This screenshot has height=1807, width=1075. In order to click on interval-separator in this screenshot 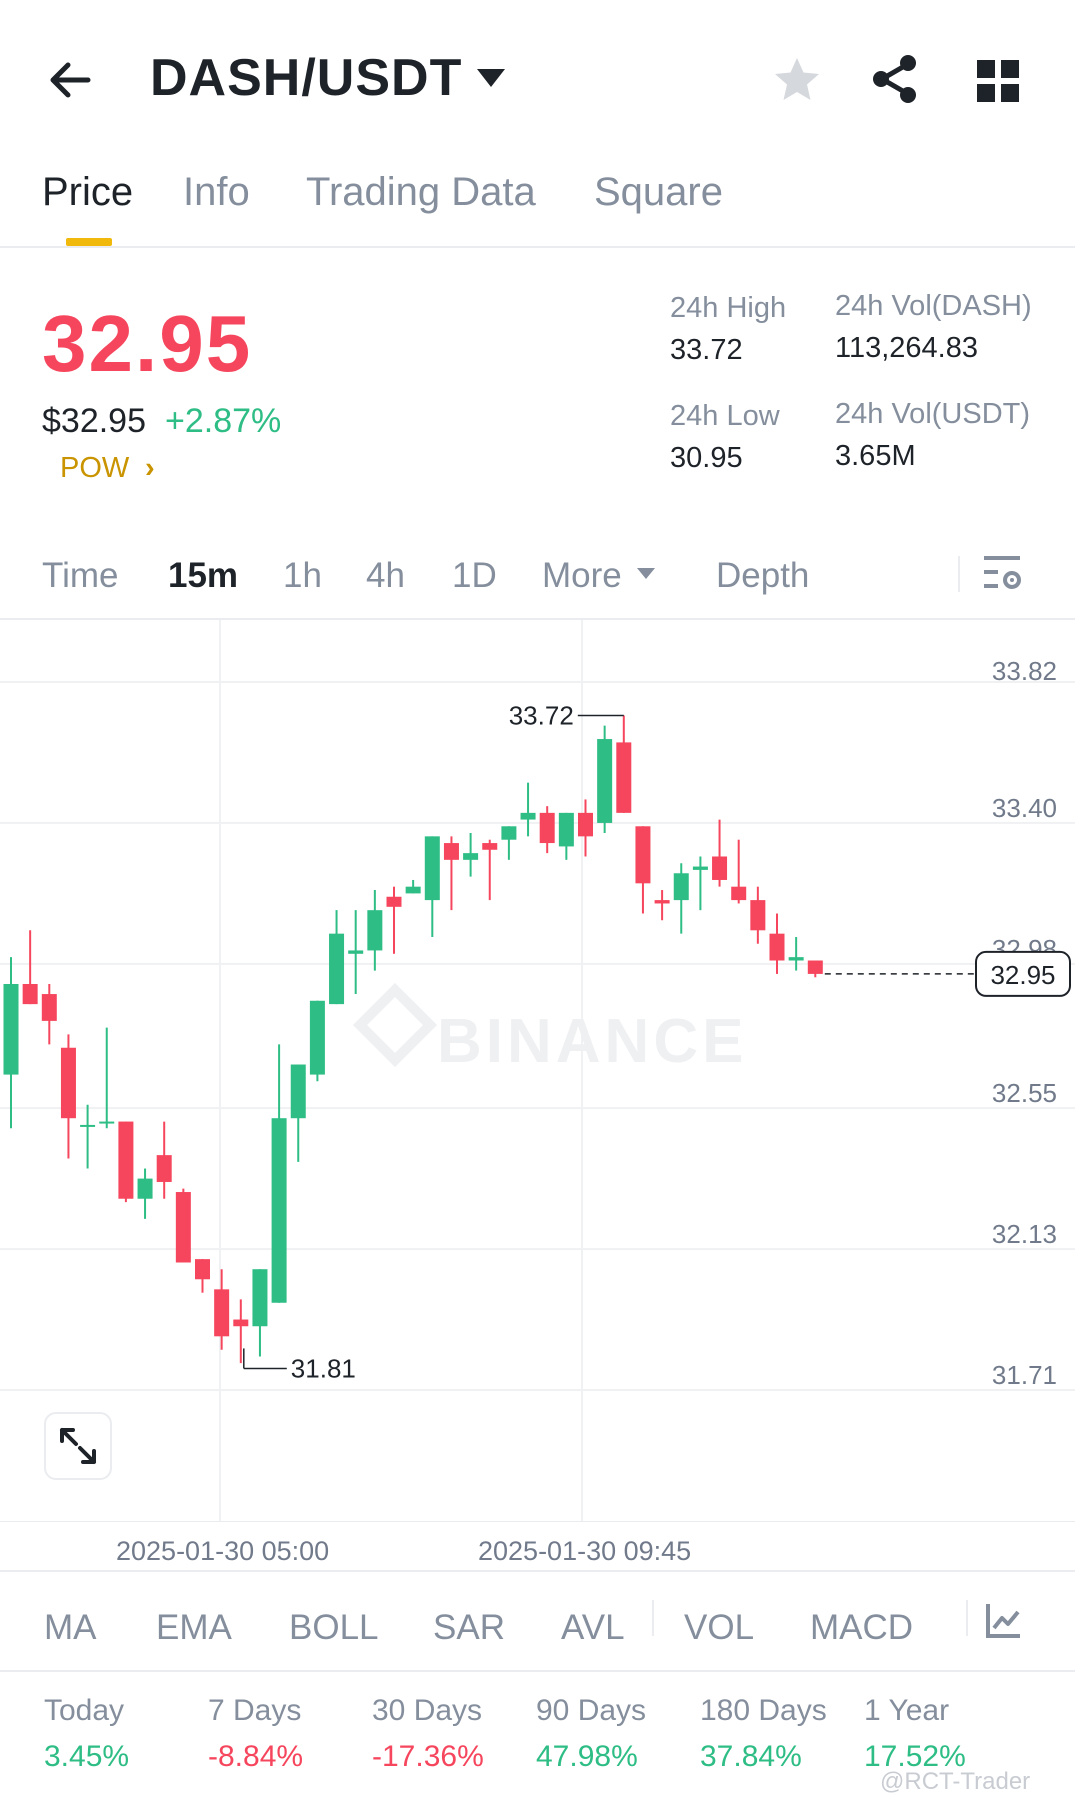, I will do `click(959, 574)`.